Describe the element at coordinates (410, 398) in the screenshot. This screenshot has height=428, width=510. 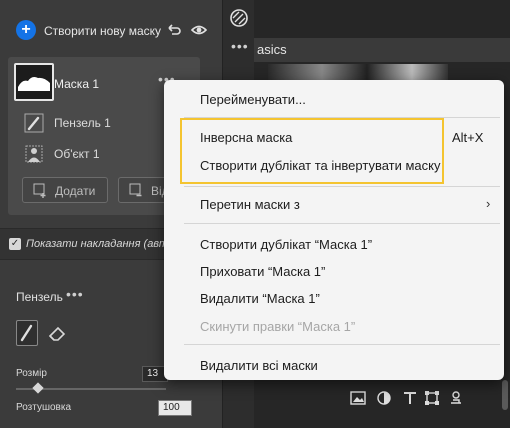
I see `text-icon` at that location.